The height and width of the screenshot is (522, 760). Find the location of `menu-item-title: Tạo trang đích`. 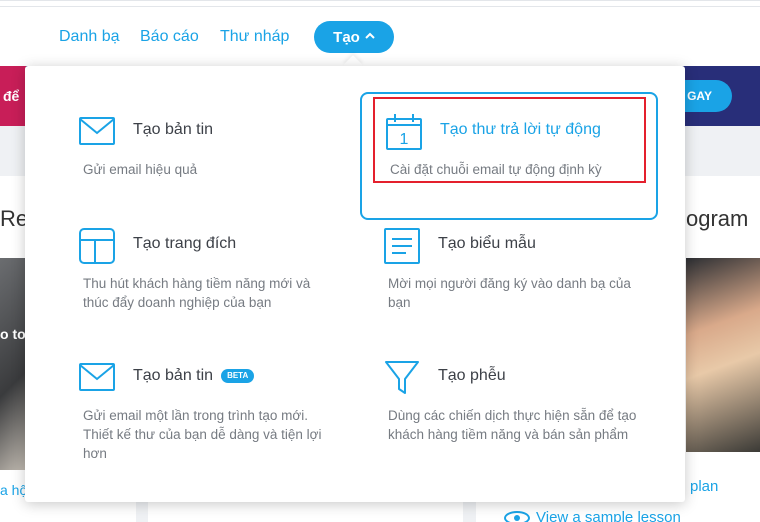

menu-item-title: Tạo trang đích is located at coordinates (185, 243).